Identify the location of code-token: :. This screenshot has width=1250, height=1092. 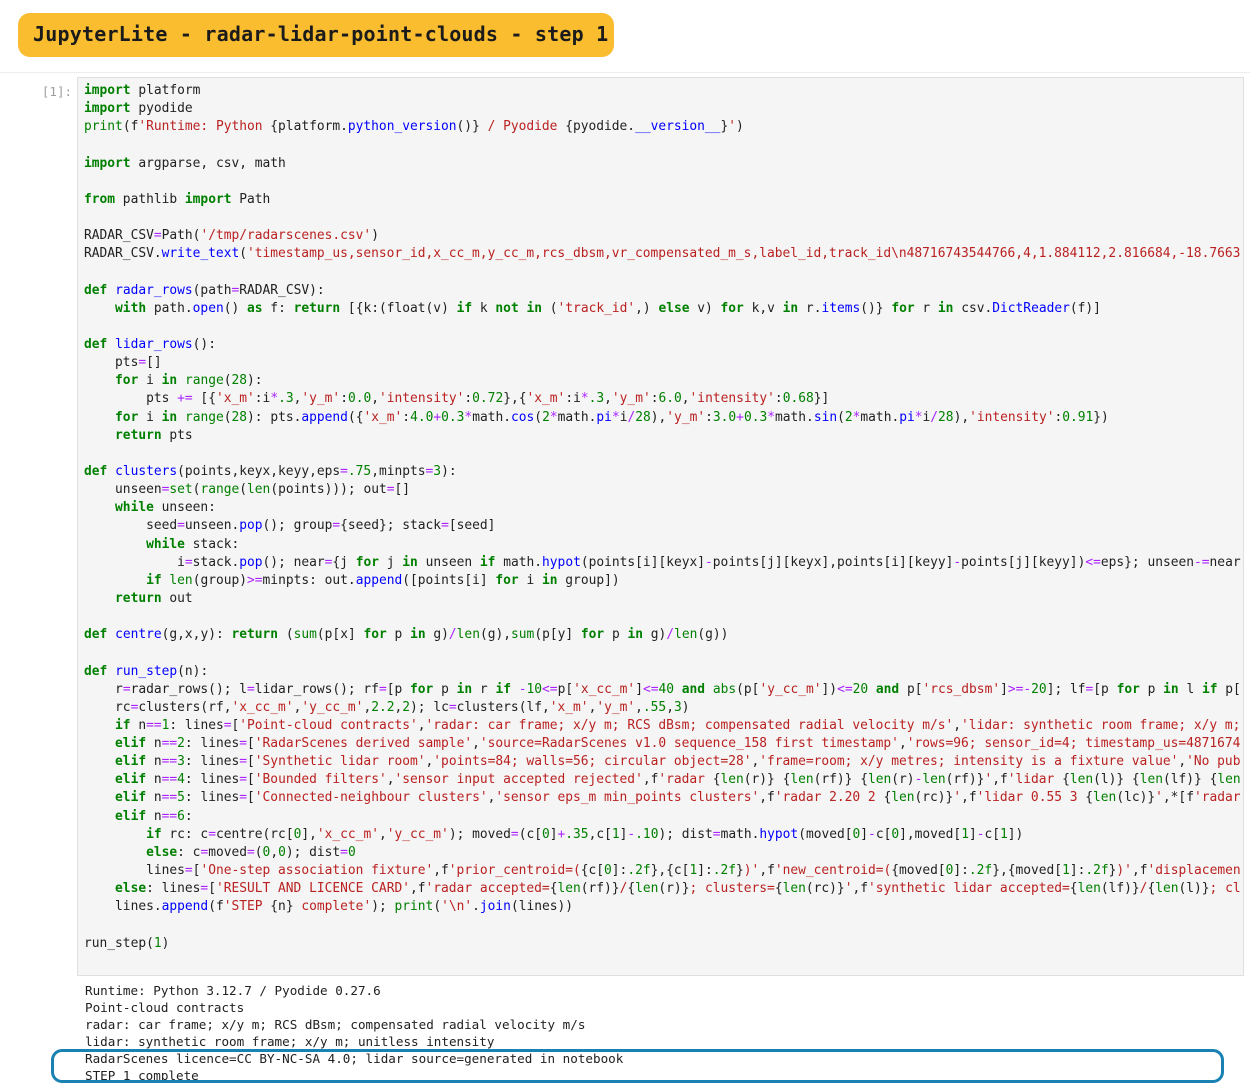
(406, 417).